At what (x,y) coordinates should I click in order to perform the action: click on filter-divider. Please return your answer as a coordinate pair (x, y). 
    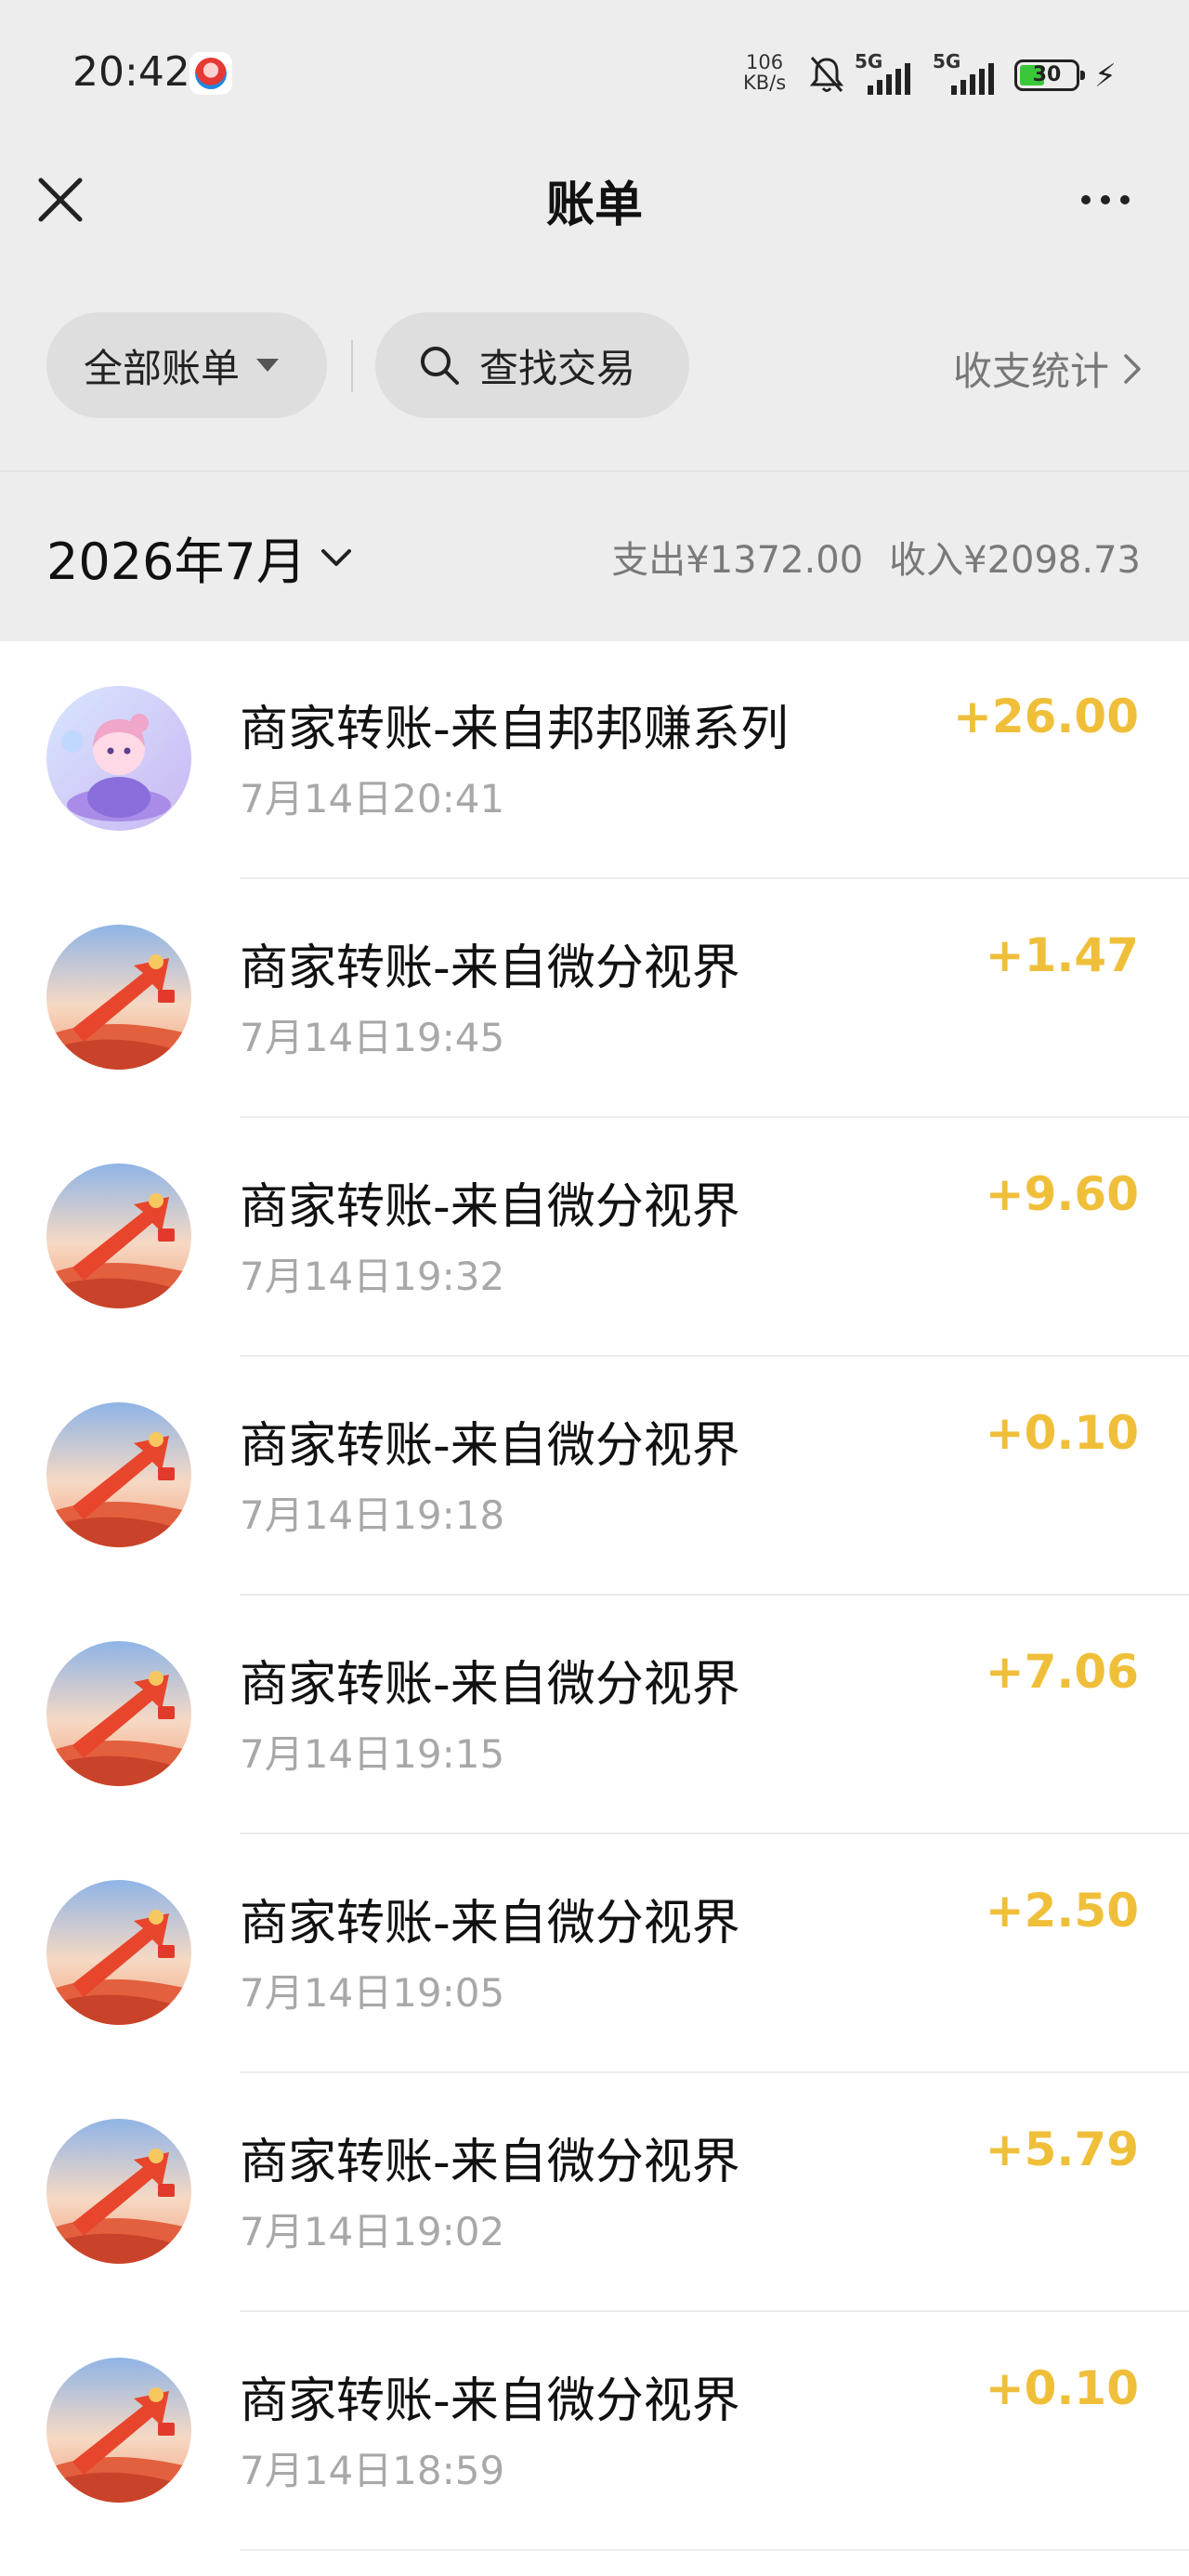
    Looking at the image, I should click on (352, 366).